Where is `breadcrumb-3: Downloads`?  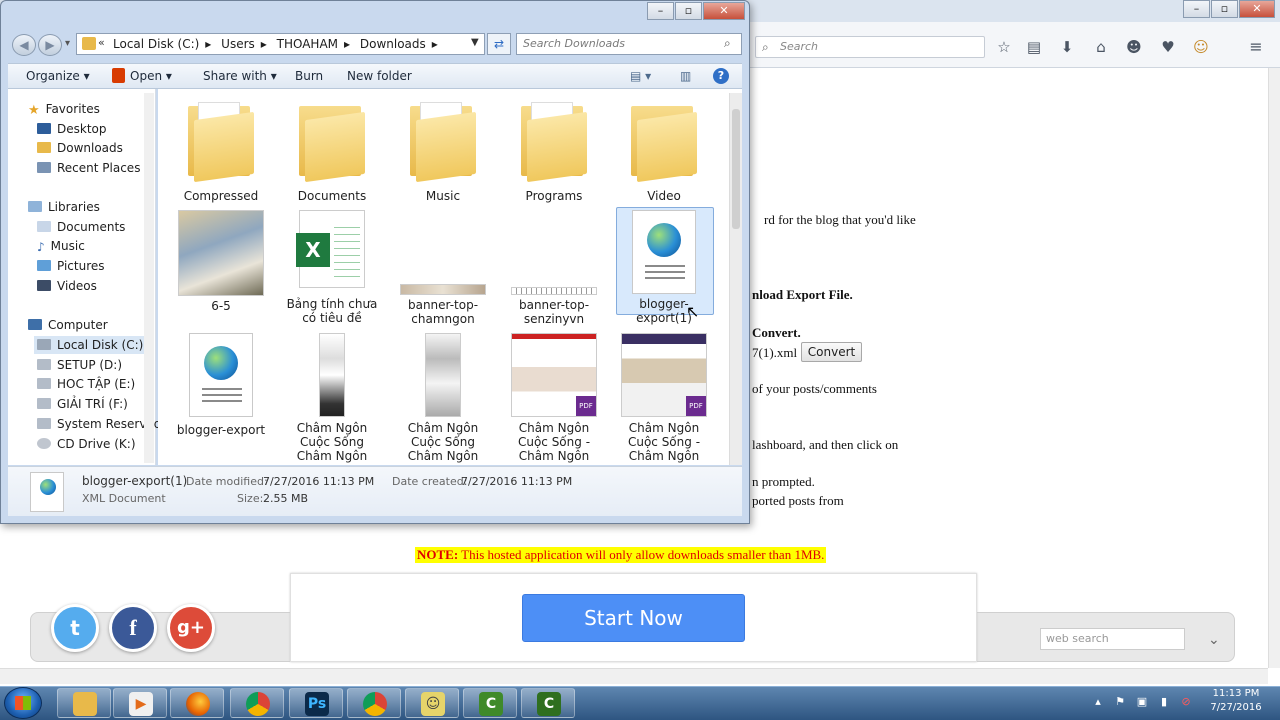
breadcrumb-3: Downloads is located at coordinates (393, 44).